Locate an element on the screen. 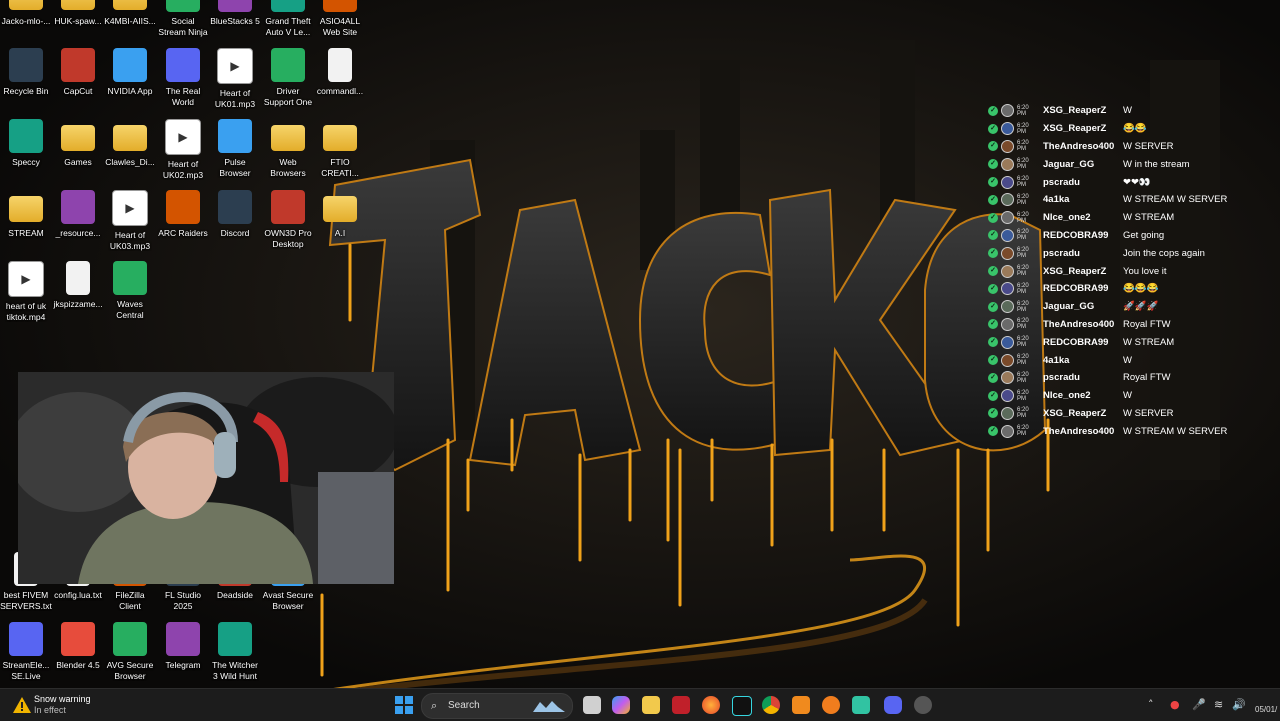  desktop-icon-a-i: A.I is located at coordinates (340, 214).